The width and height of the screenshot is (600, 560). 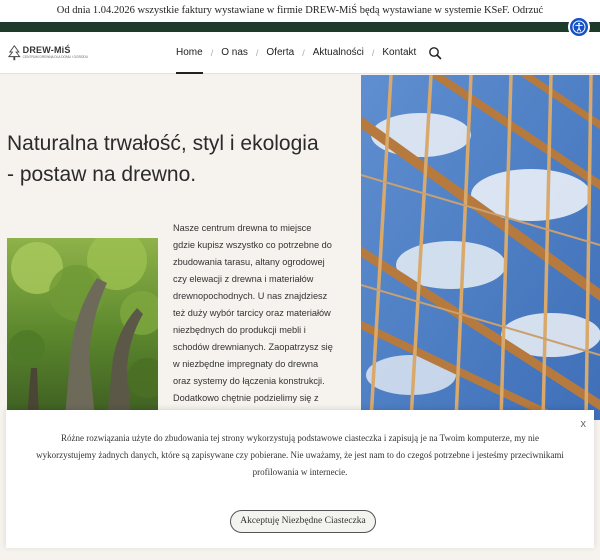 I want to click on logo-title: DREW-MiŚ, so click(x=46, y=50).